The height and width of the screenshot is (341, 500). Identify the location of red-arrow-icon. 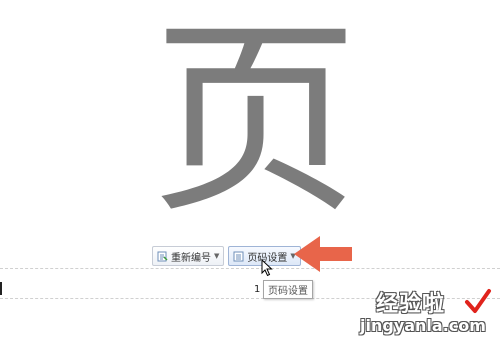
(323, 254).